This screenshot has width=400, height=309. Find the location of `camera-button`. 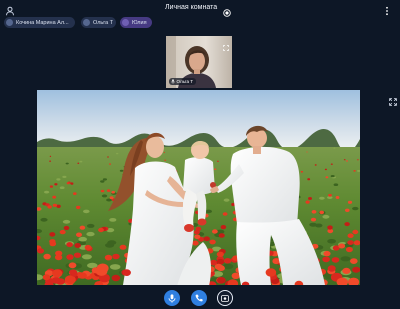

camera-button is located at coordinates (225, 298).